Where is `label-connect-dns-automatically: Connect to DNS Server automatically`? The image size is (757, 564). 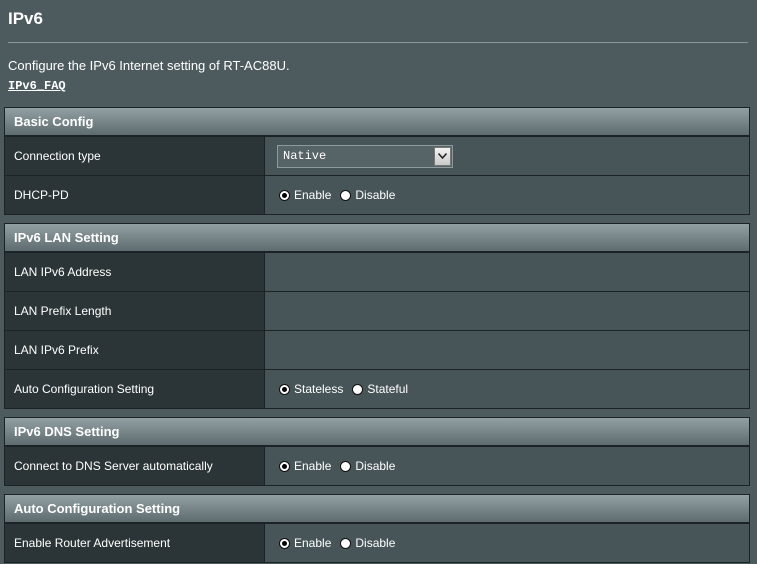
label-connect-dns-automatically: Connect to DNS Server automatically is located at coordinates (135, 466).